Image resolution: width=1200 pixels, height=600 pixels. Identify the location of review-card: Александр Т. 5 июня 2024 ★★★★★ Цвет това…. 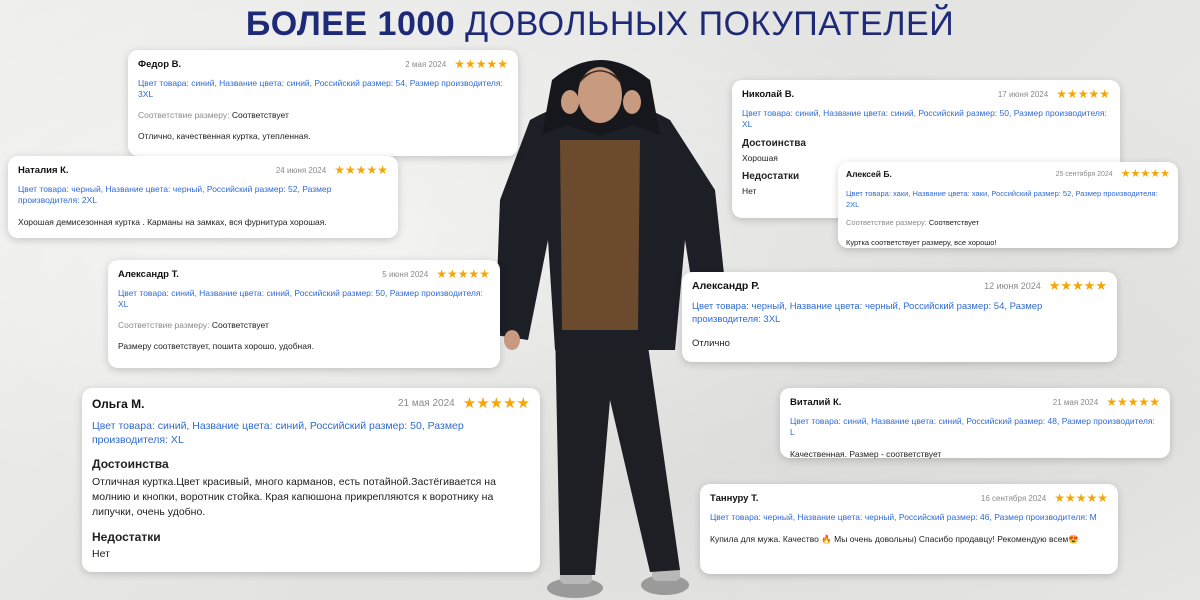
(304, 314).